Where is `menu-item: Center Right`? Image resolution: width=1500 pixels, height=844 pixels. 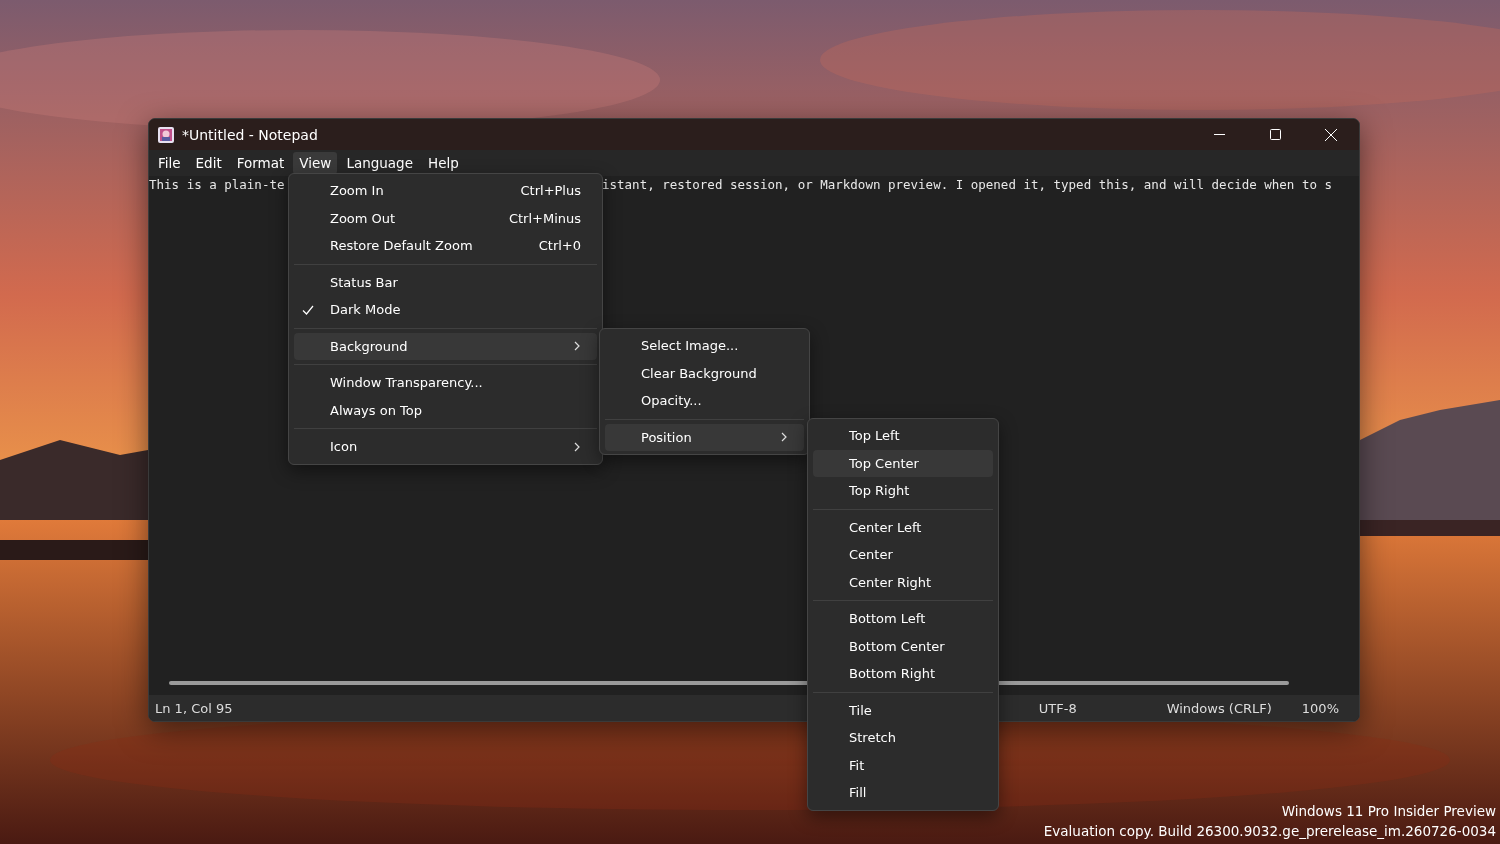 menu-item: Center Right is located at coordinates (903, 582).